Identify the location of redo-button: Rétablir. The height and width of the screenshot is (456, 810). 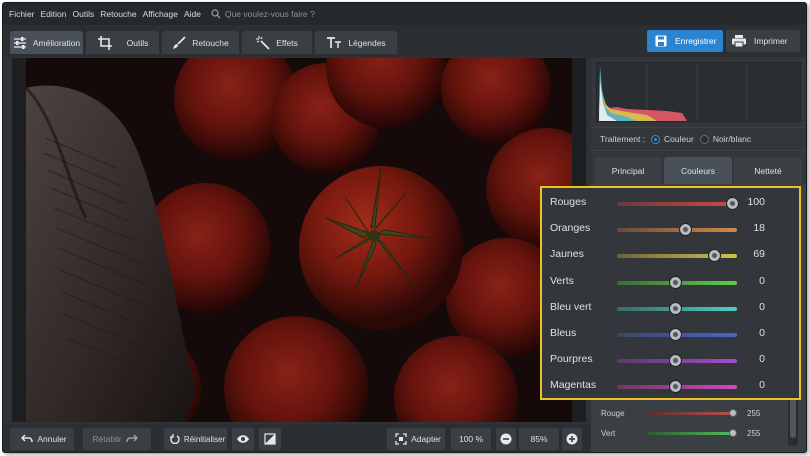
(117, 439).